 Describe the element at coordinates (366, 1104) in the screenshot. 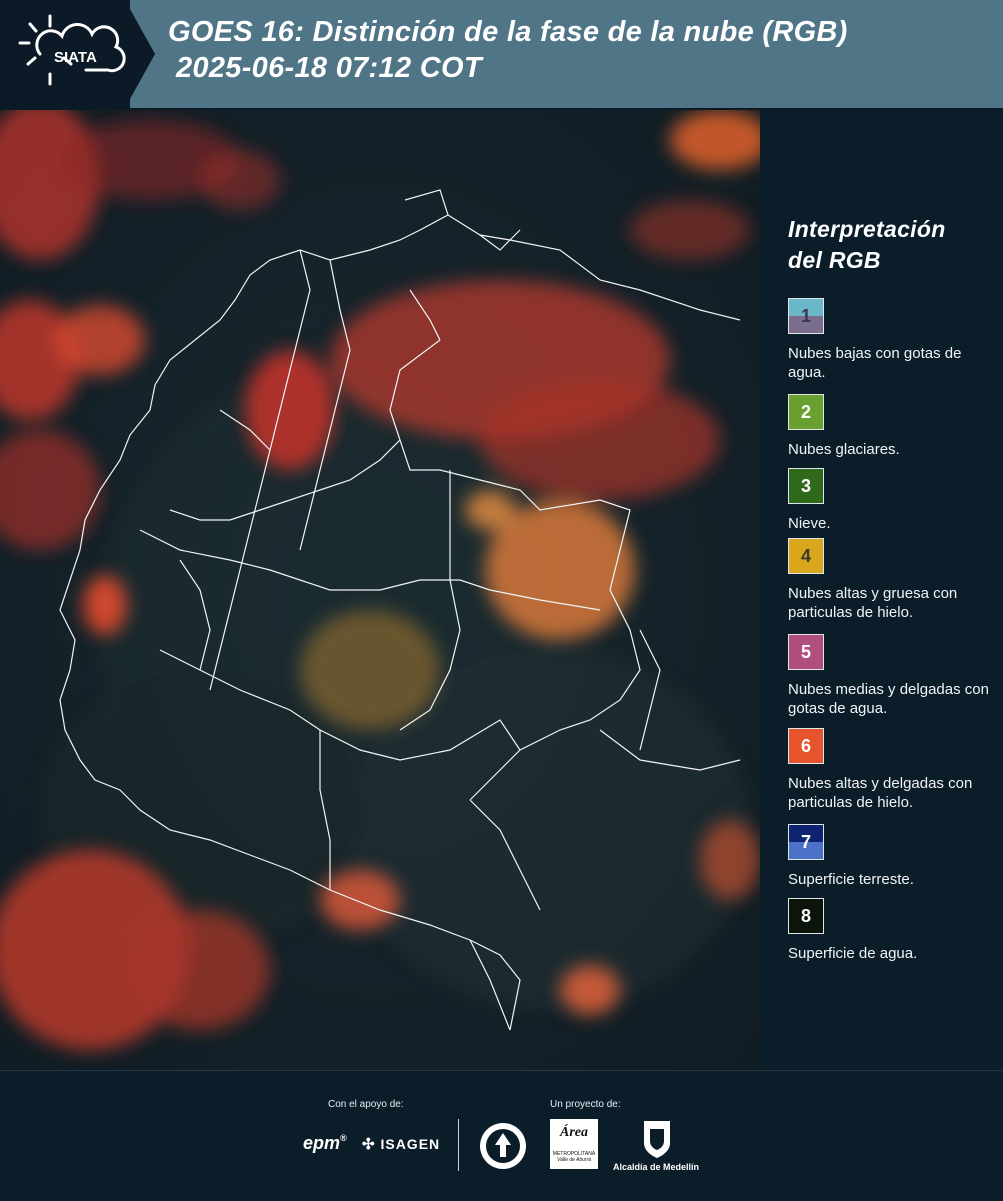

I see `support-label: Con el apoyo de:` at that location.